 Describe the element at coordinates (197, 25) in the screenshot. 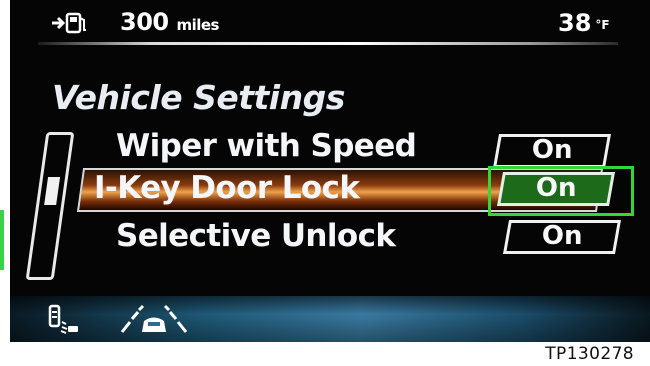

I see `range-unit: miles` at that location.